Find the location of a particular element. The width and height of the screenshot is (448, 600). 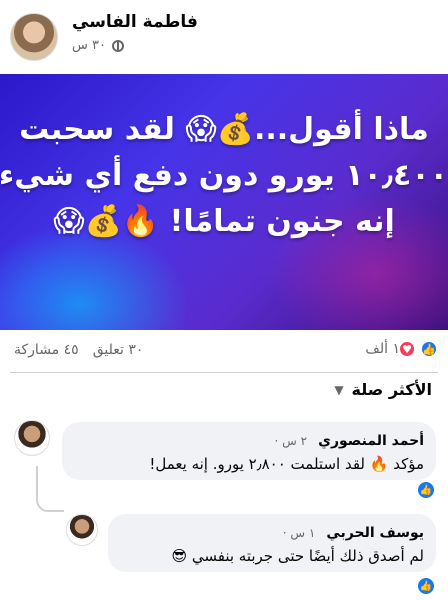

reaction-summary: 👍 ♥ ١ ألف is located at coordinates (401, 349).